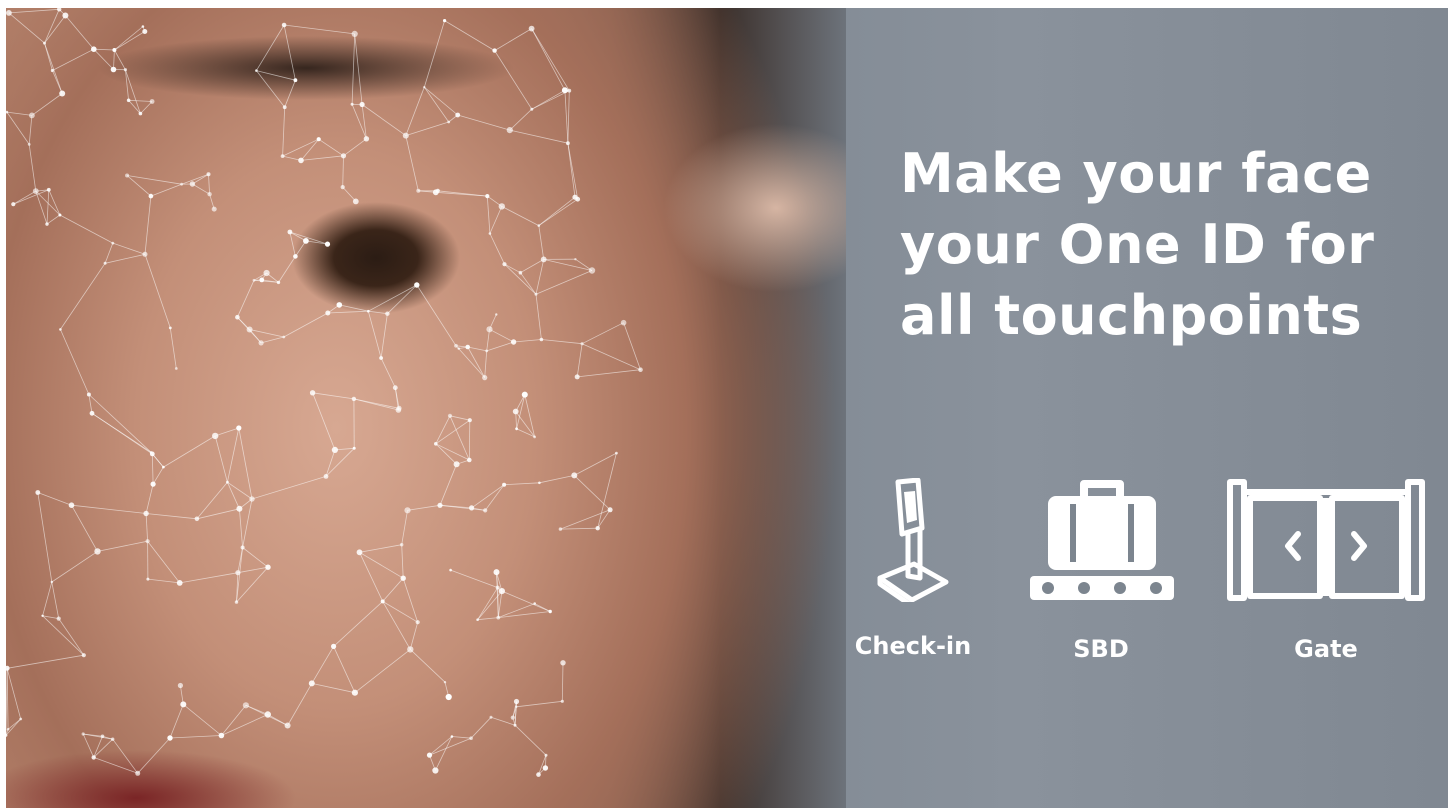 The image size is (1454, 809). Describe the element at coordinates (1131, 315) in the screenshot. I see `headline-line-3: all touchpoints` at that location.